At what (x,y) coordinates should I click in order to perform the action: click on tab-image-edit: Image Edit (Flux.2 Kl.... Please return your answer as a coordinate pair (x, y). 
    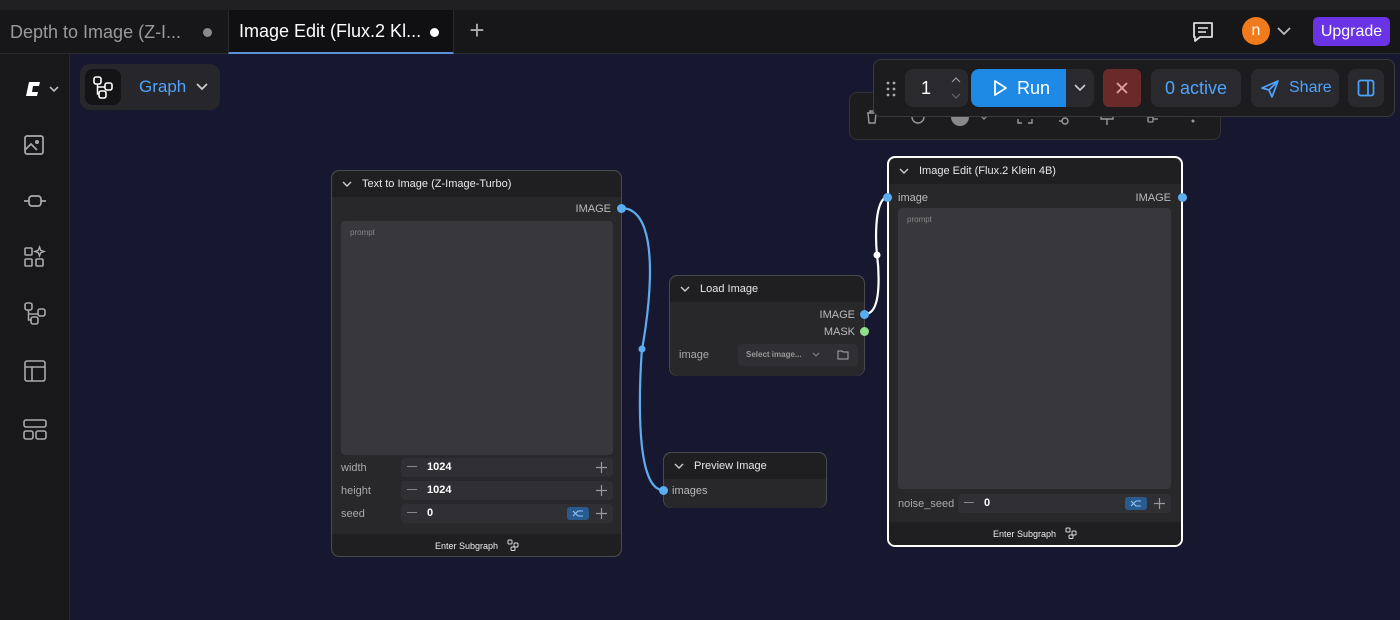
    Looking at the image, I should click on (341, 32).